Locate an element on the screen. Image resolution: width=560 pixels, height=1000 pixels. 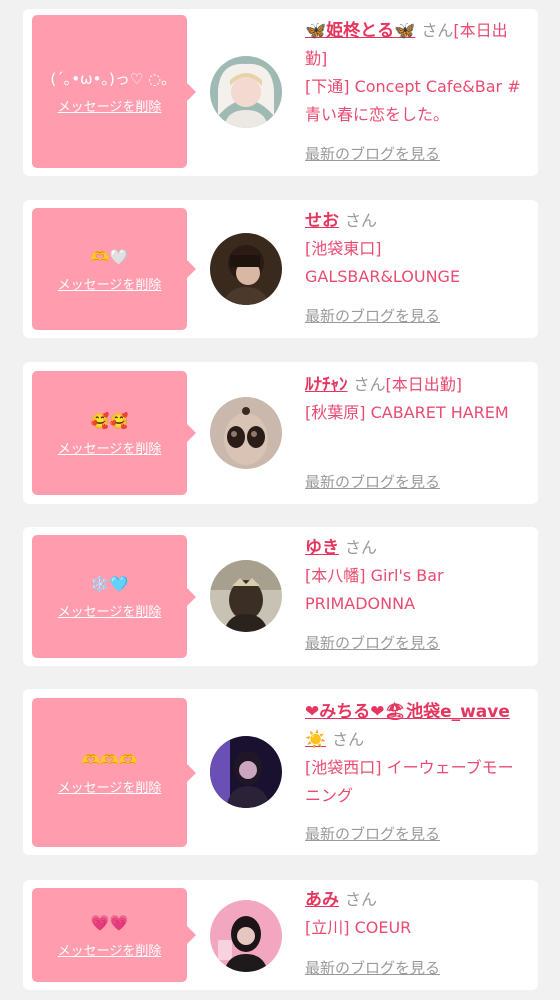
shop-label: [池袋東口] GALSBAR&LOUNGE is located at coordinates (383, 262).